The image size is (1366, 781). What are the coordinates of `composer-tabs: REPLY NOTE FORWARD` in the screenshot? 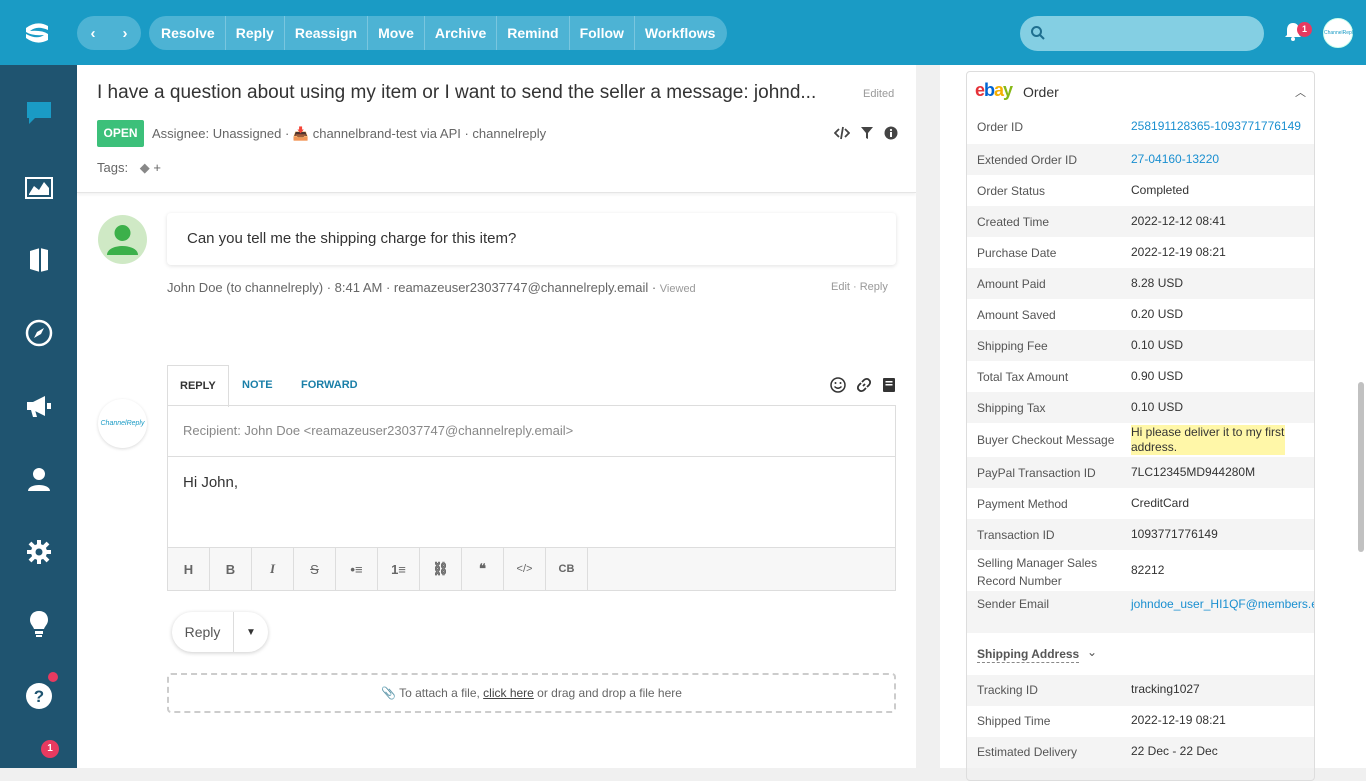 It's located at (531, 386).